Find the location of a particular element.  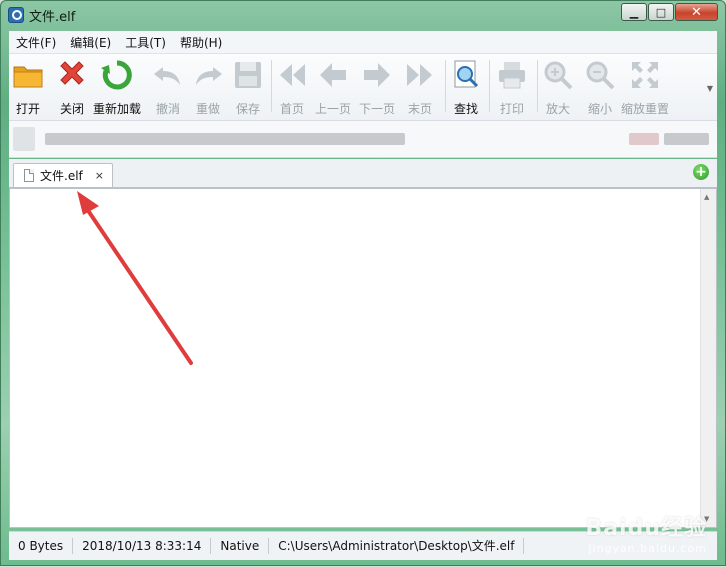

annotation-arrow is located at coordinates (135, 278).